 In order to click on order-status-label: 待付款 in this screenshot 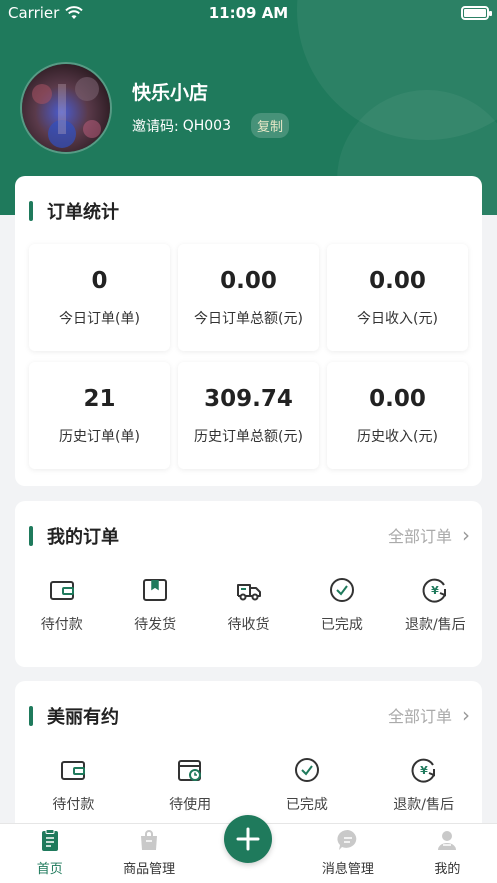, I will do `click(61, 625)`.